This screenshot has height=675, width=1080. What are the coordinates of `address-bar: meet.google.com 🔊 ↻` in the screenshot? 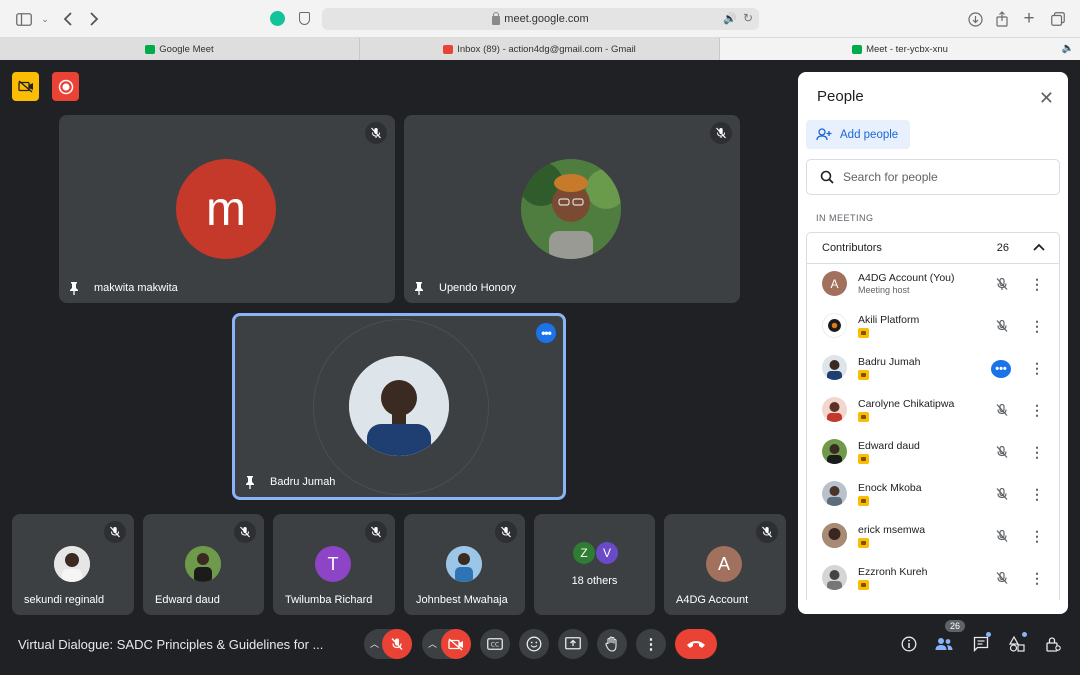 It's located at (540, 19).